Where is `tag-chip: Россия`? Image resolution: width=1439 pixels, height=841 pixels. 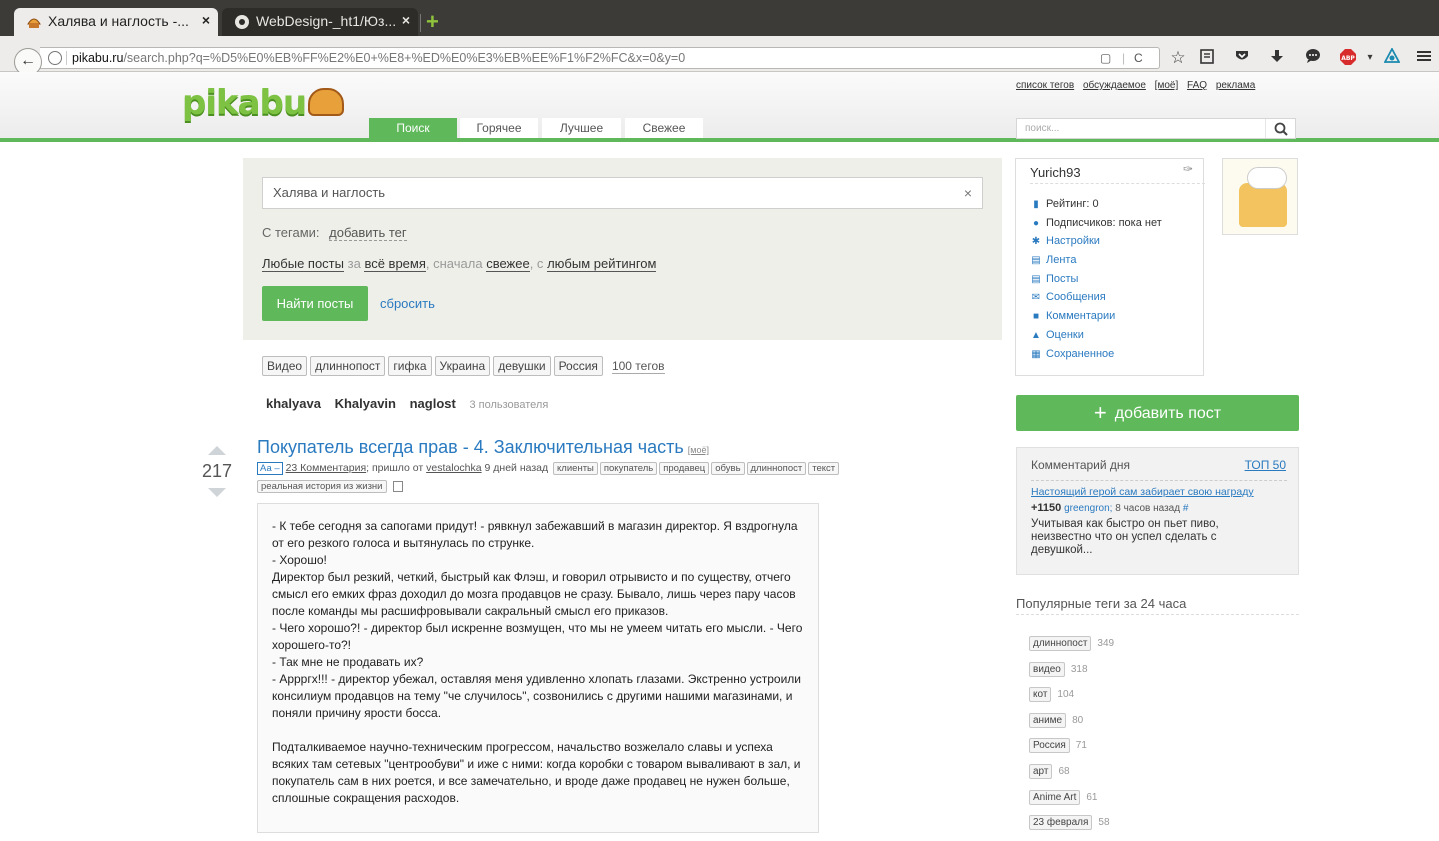 tag-chip: Россия is located at coordinates (578, 366).